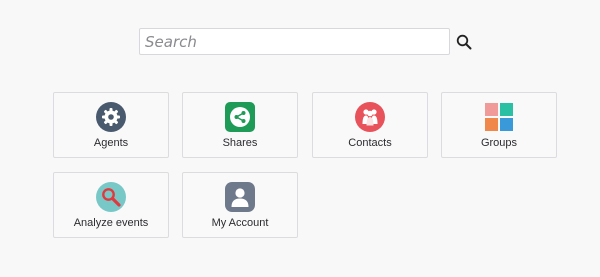  I want to click on tile-label: Contacts, so click(370, 143).